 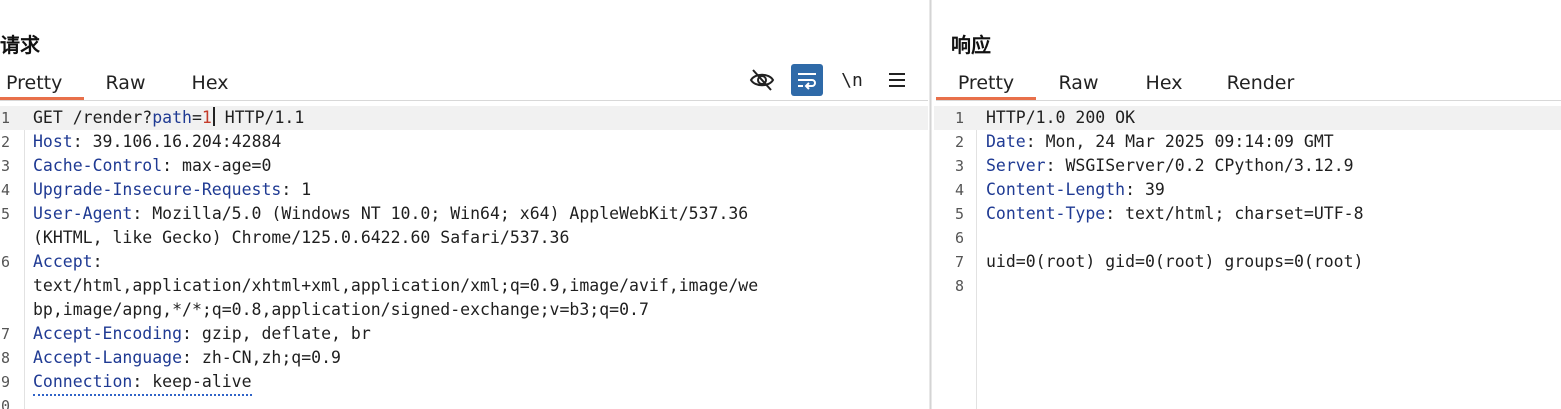 What do you see at coordinates (1239, 213) in the screenshot?
I see `header-value: text/html; charset=UTF-8` at bounding box center [1239, 213].